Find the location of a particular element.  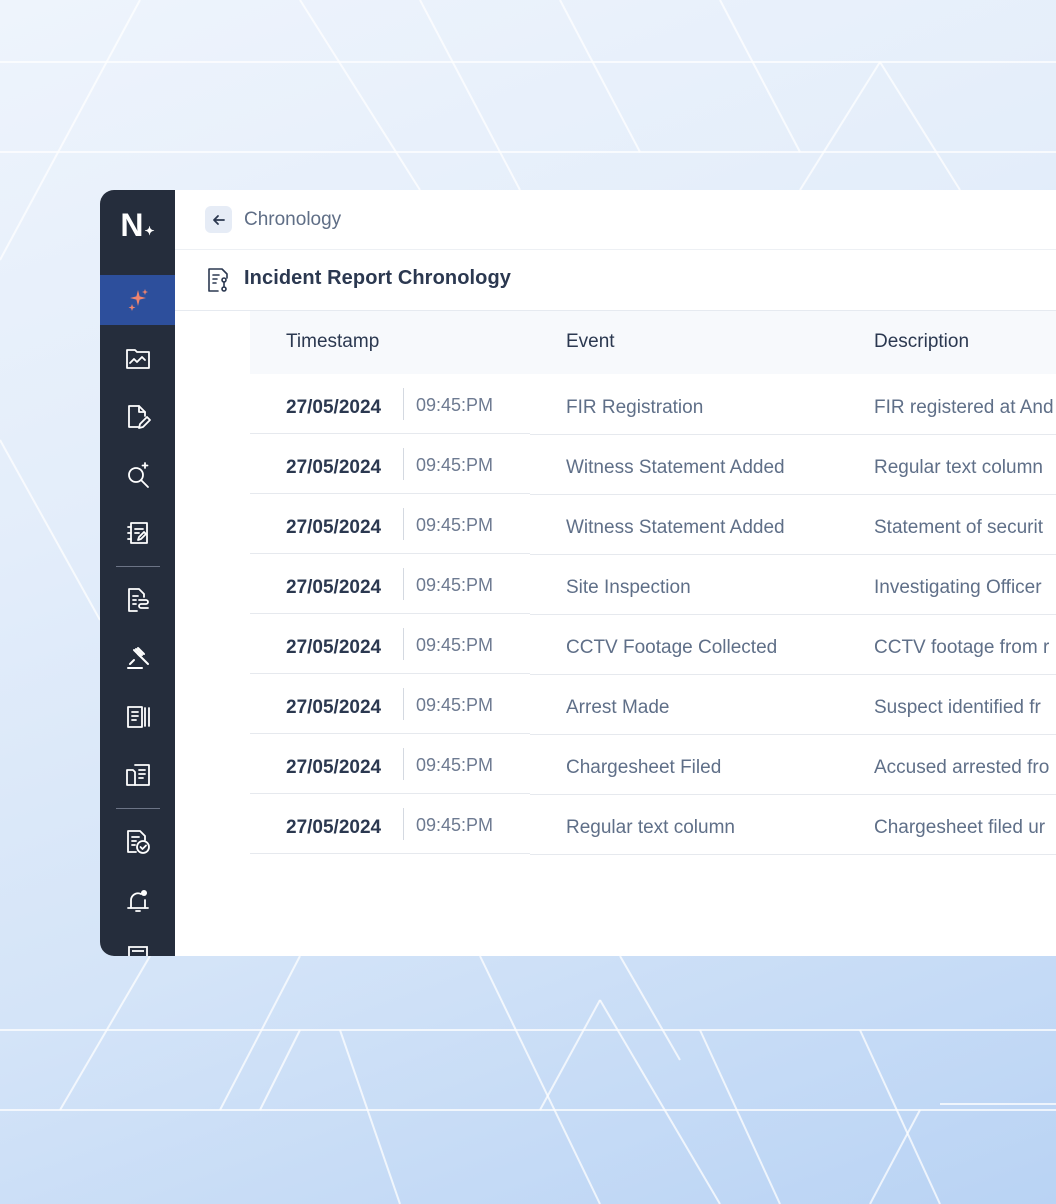

arrow-left-icon is located at coordinates (218, 219).